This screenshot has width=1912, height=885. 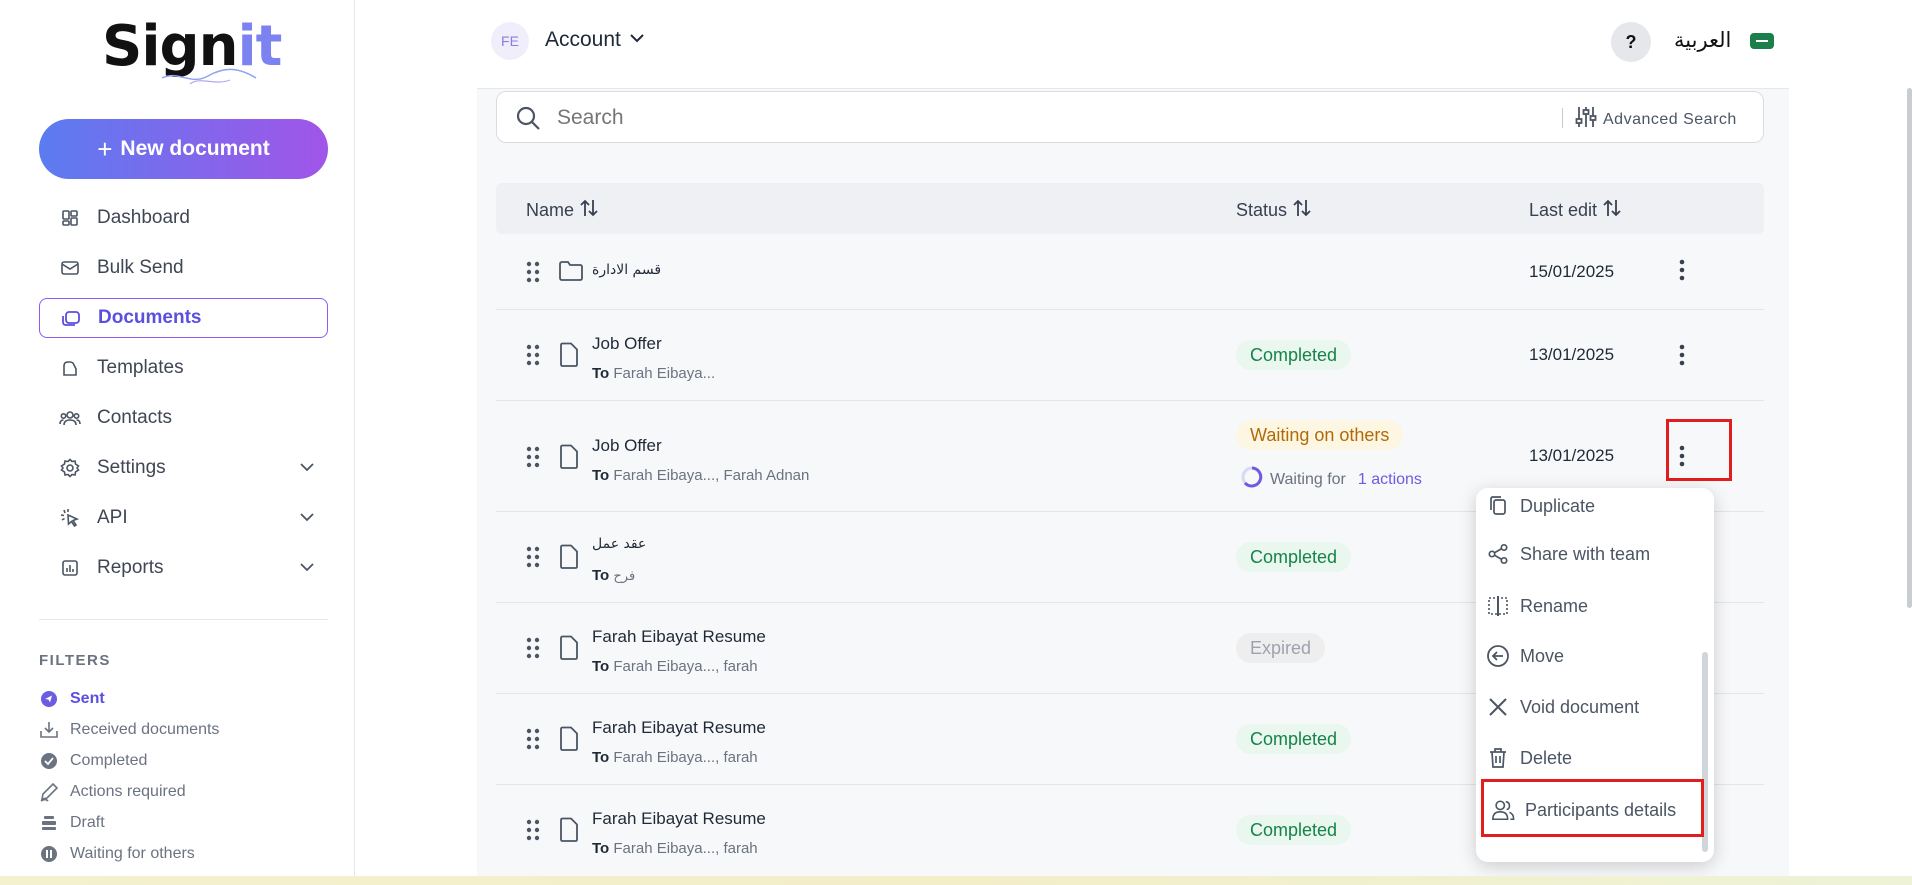 I want to click on filter-label: Sent, so click(x=87, y=698).